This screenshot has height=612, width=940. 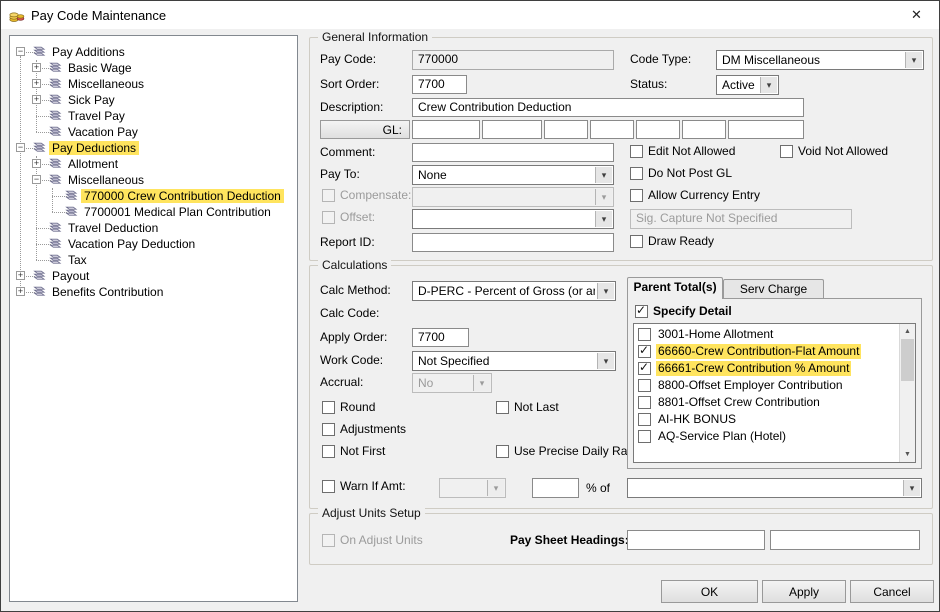 What do you see at coordinates (636, 241) in the screenshot?
I see `draw-ready-checkbox` at bounding box center [636, 241].